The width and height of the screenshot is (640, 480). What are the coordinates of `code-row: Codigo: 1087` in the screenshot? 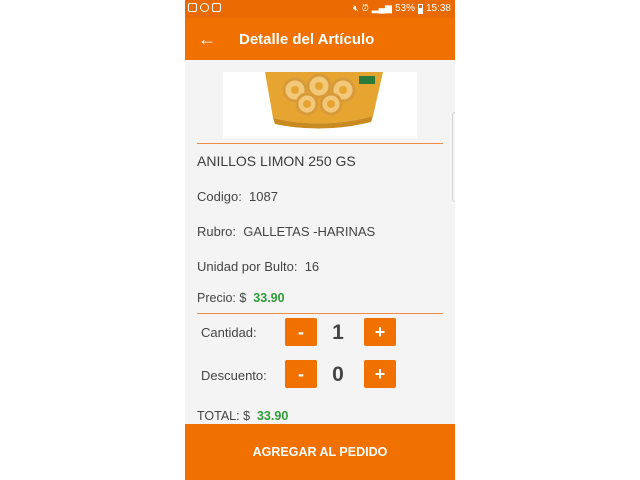 It's located at (237, 196).